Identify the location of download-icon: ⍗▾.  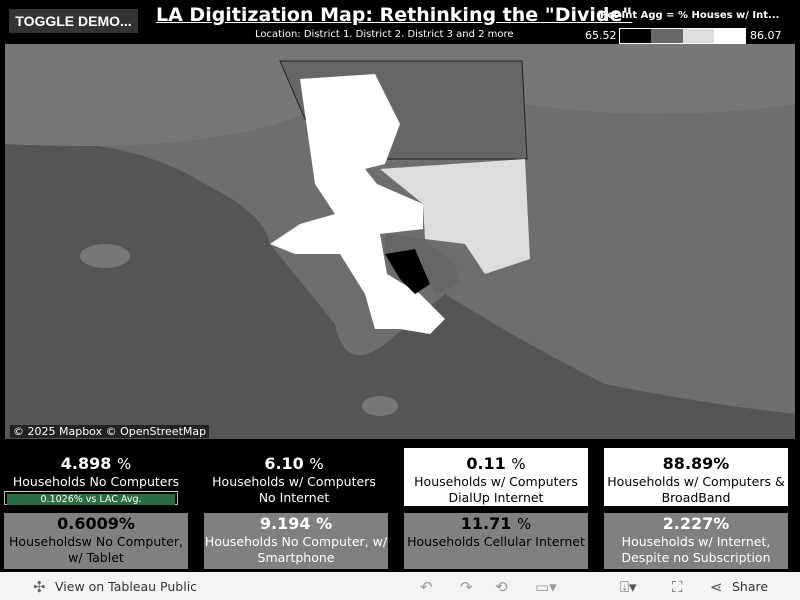
(628, 587).